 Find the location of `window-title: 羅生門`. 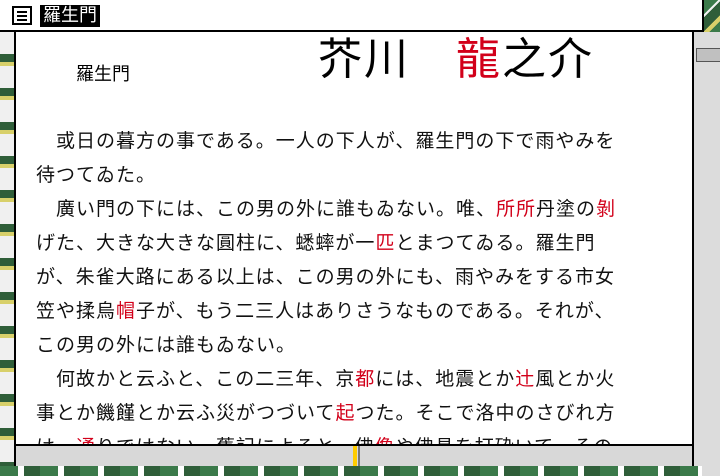

window-title: 羅生門 is located at coordinates (70, 16).